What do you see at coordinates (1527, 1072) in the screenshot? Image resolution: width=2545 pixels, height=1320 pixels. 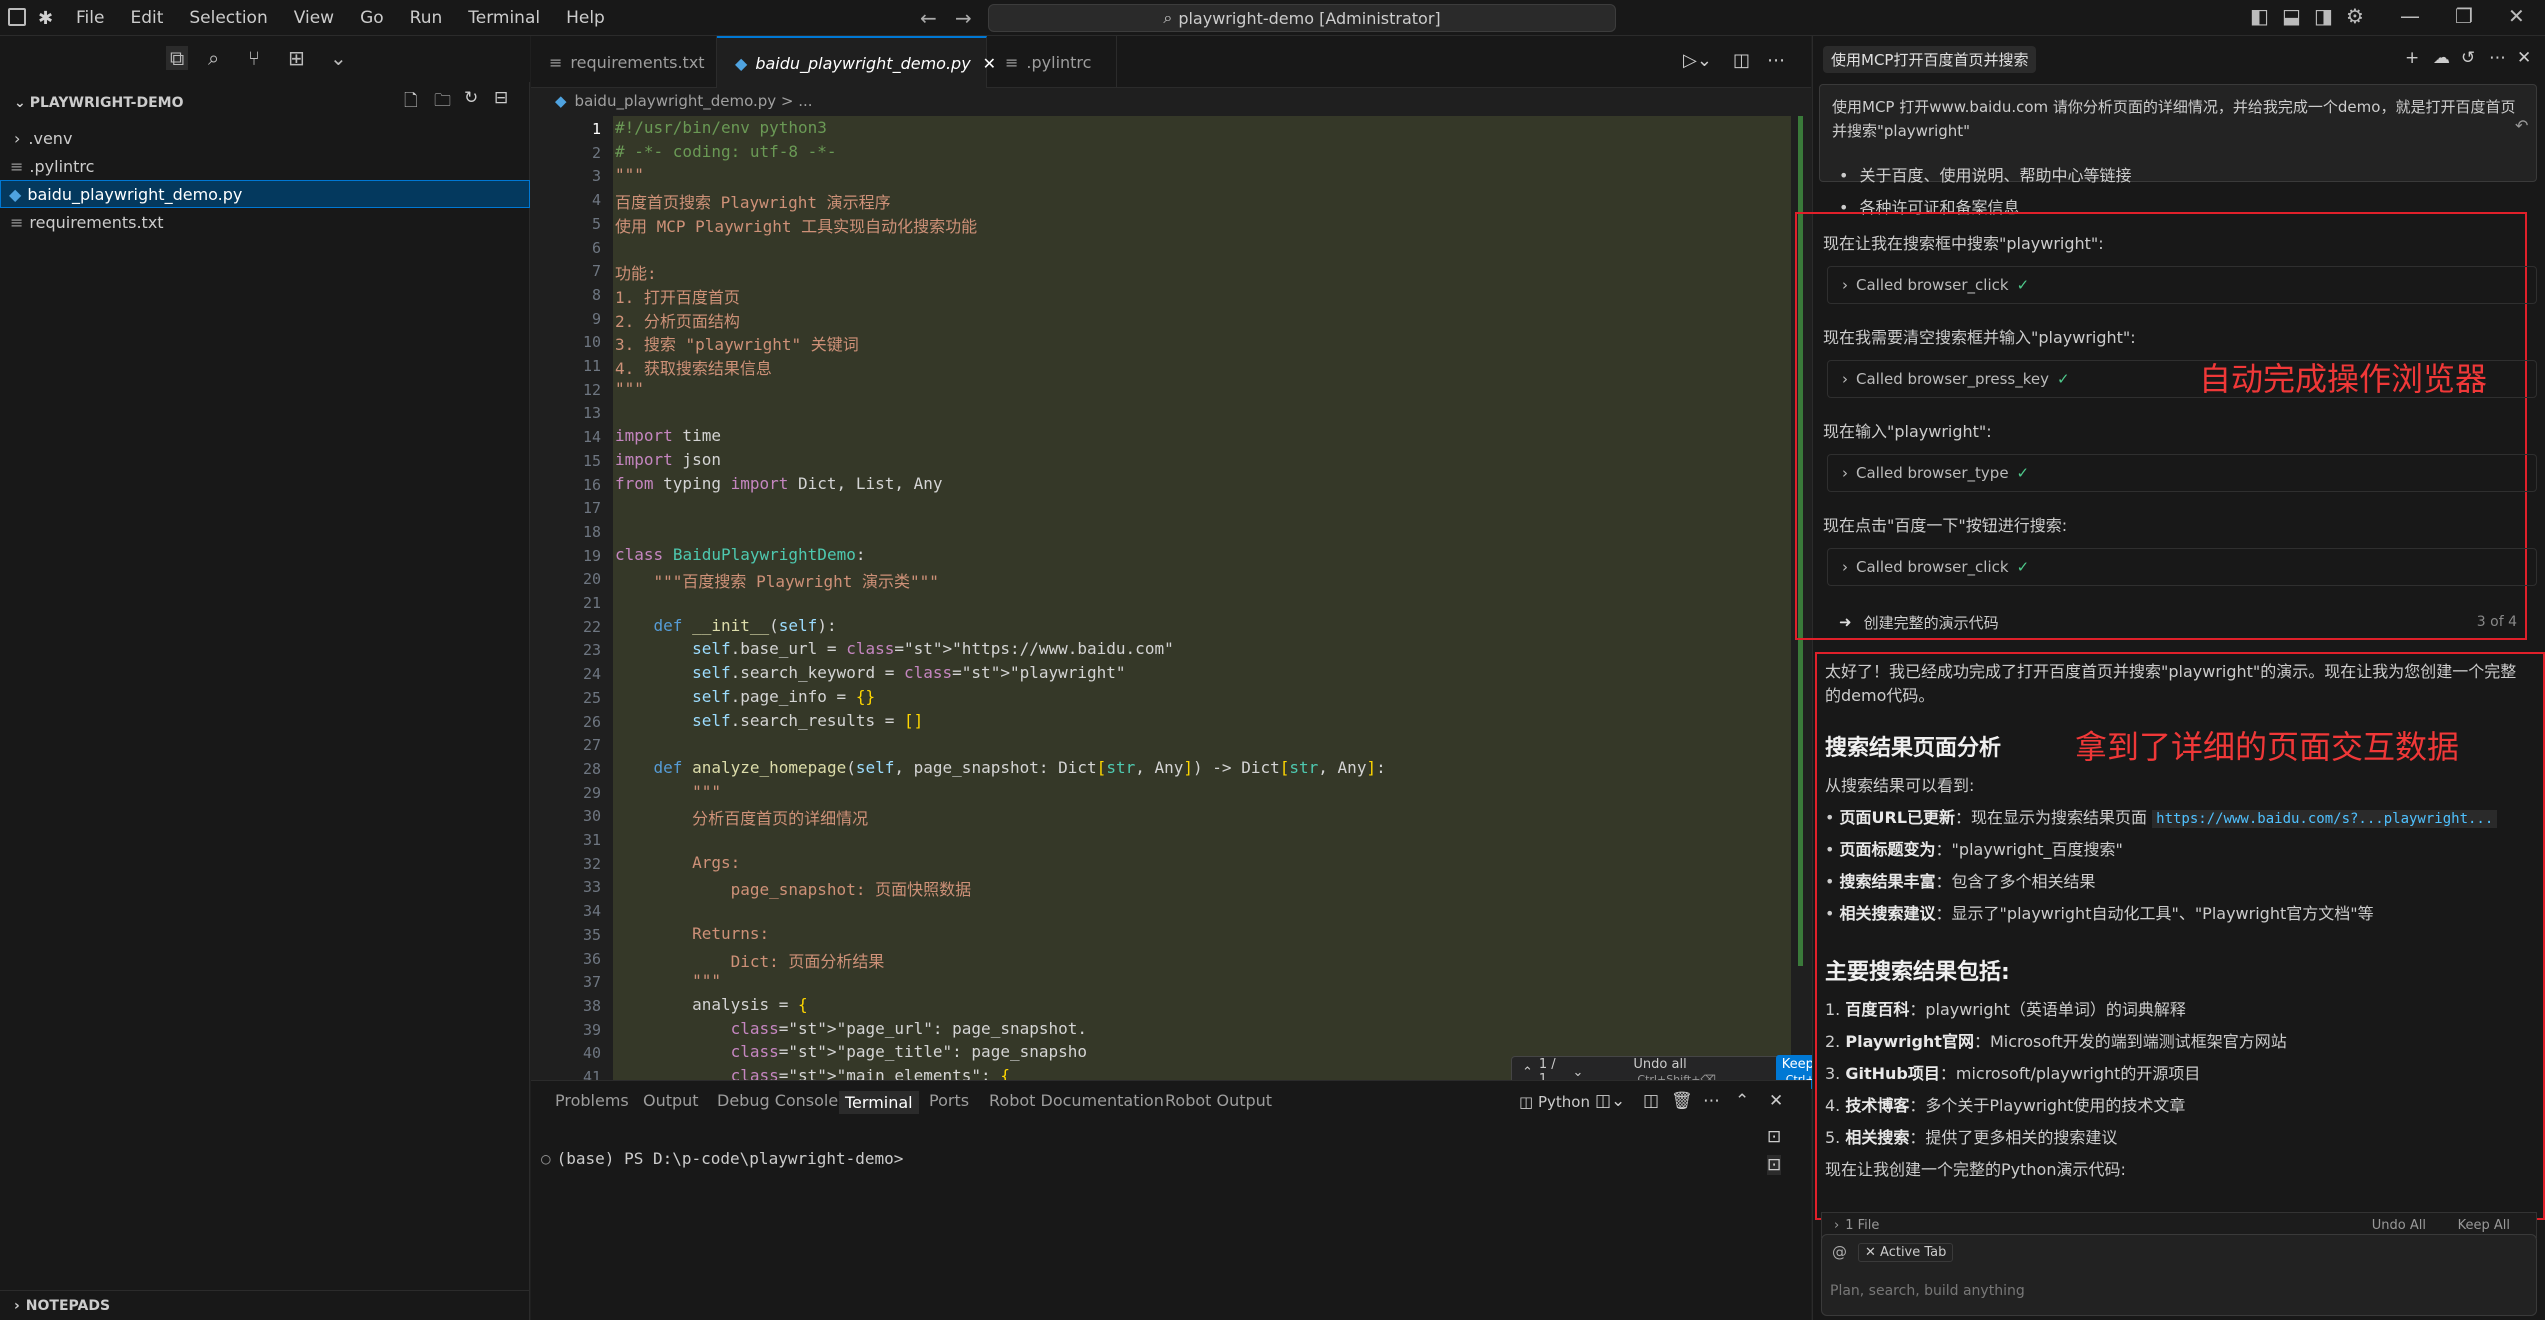 I see `chevron-up-icon: ⌃` at bounding box center [1527, 1072].